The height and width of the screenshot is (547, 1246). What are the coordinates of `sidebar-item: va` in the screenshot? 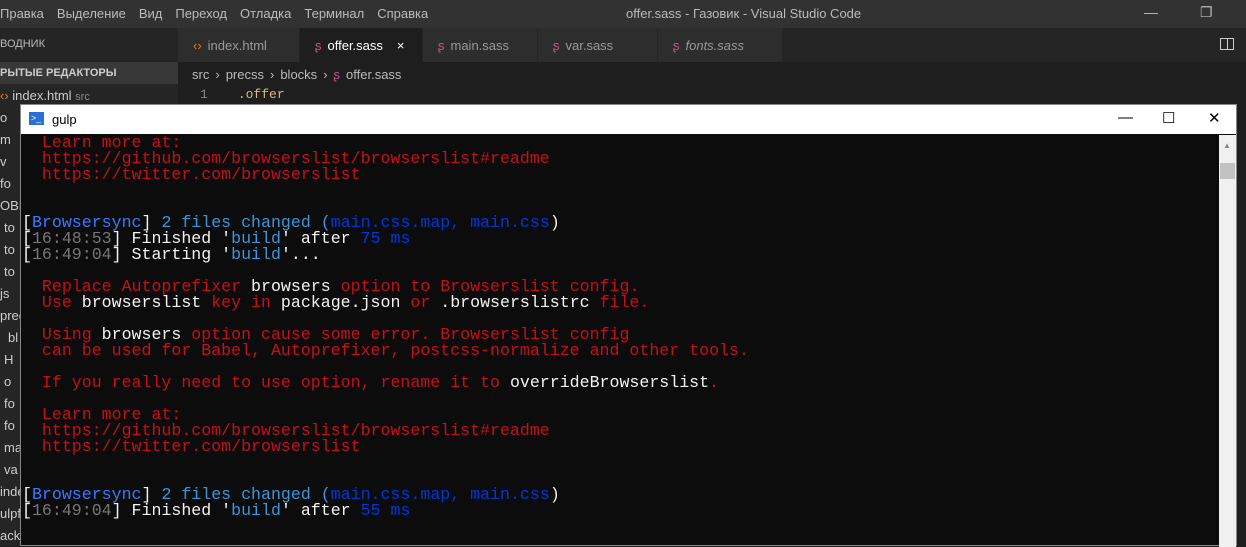 It's located at (11, 469).